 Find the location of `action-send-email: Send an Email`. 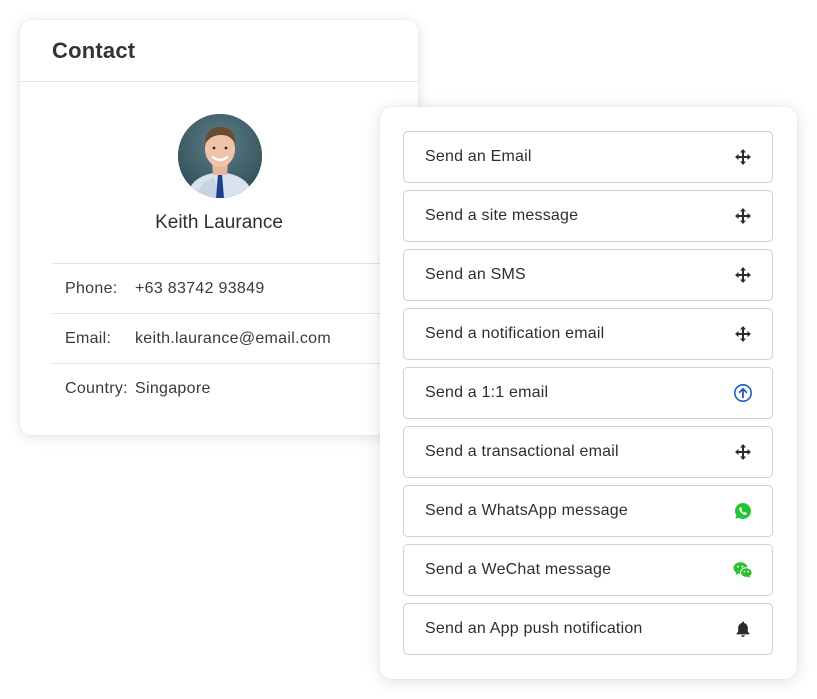

action-send-email: Send an Email is located at coordinates (588, 157).